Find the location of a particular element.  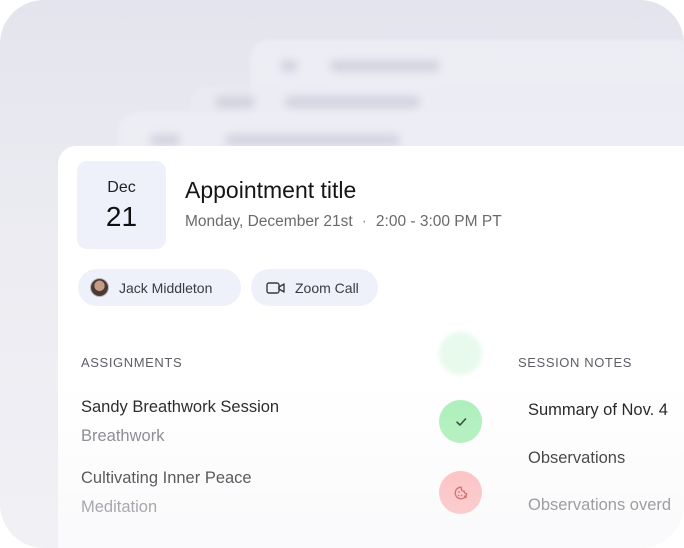

check-icon is located at coordinates (460, 421).